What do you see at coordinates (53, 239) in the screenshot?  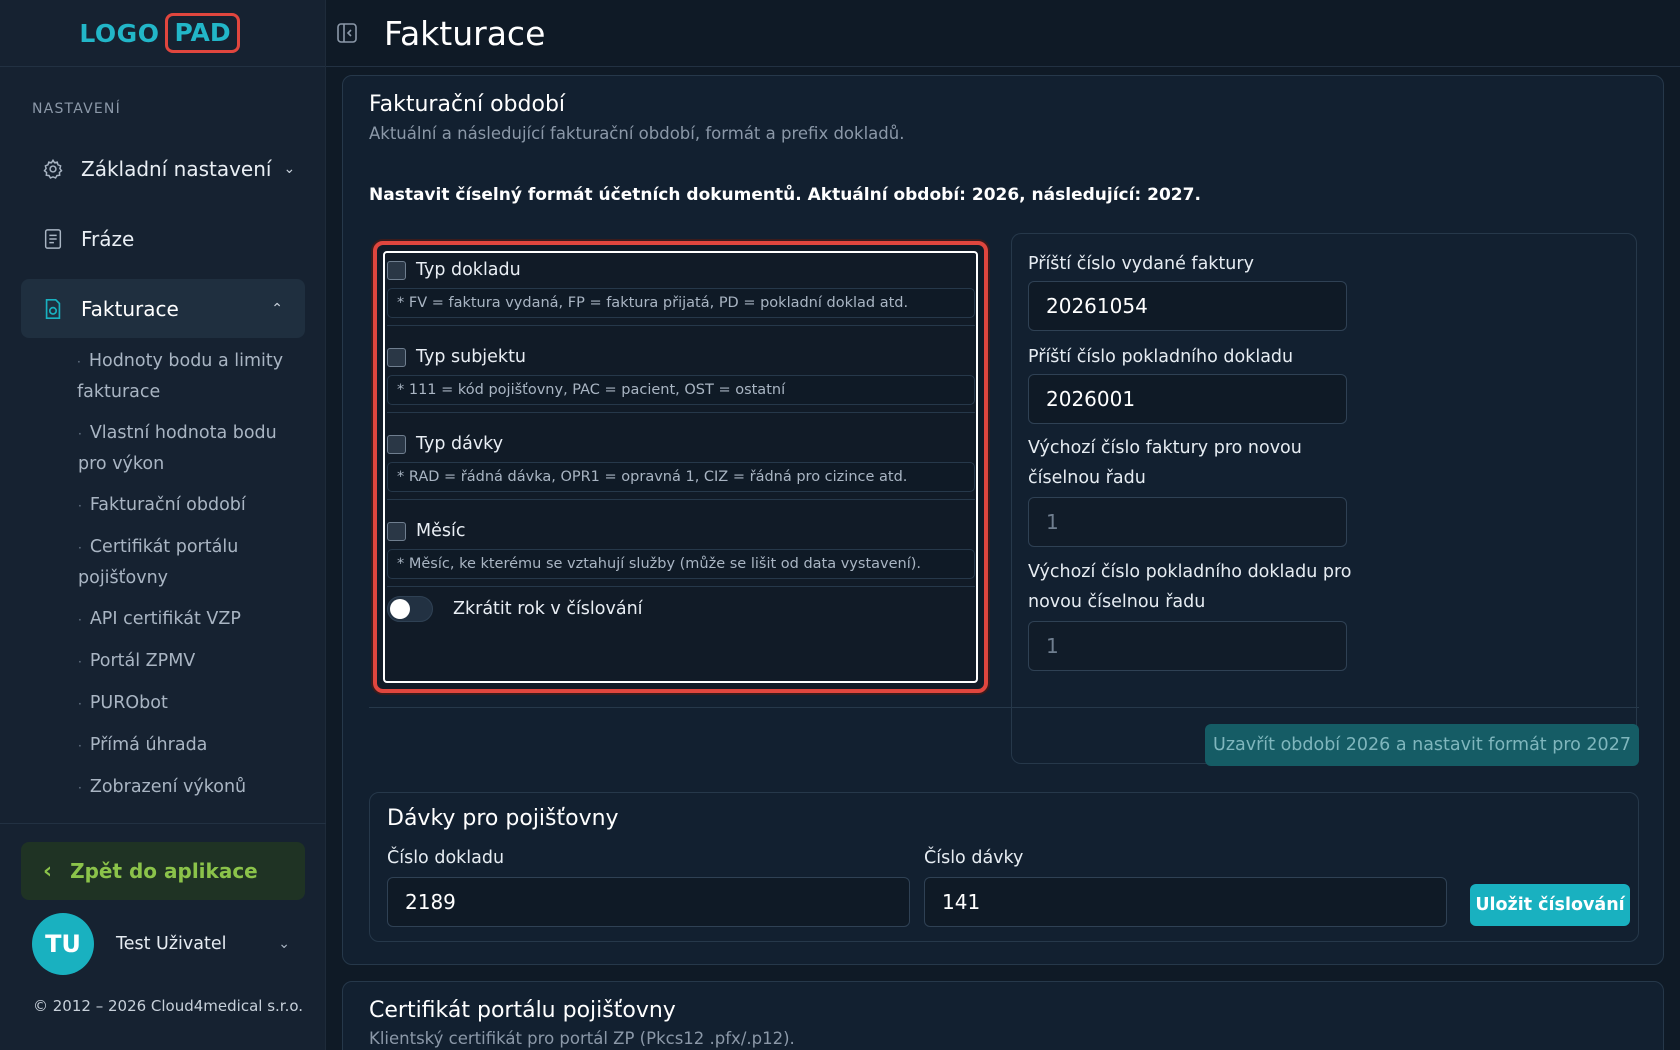 I see `document-icon` at bounding box center [53, 239].